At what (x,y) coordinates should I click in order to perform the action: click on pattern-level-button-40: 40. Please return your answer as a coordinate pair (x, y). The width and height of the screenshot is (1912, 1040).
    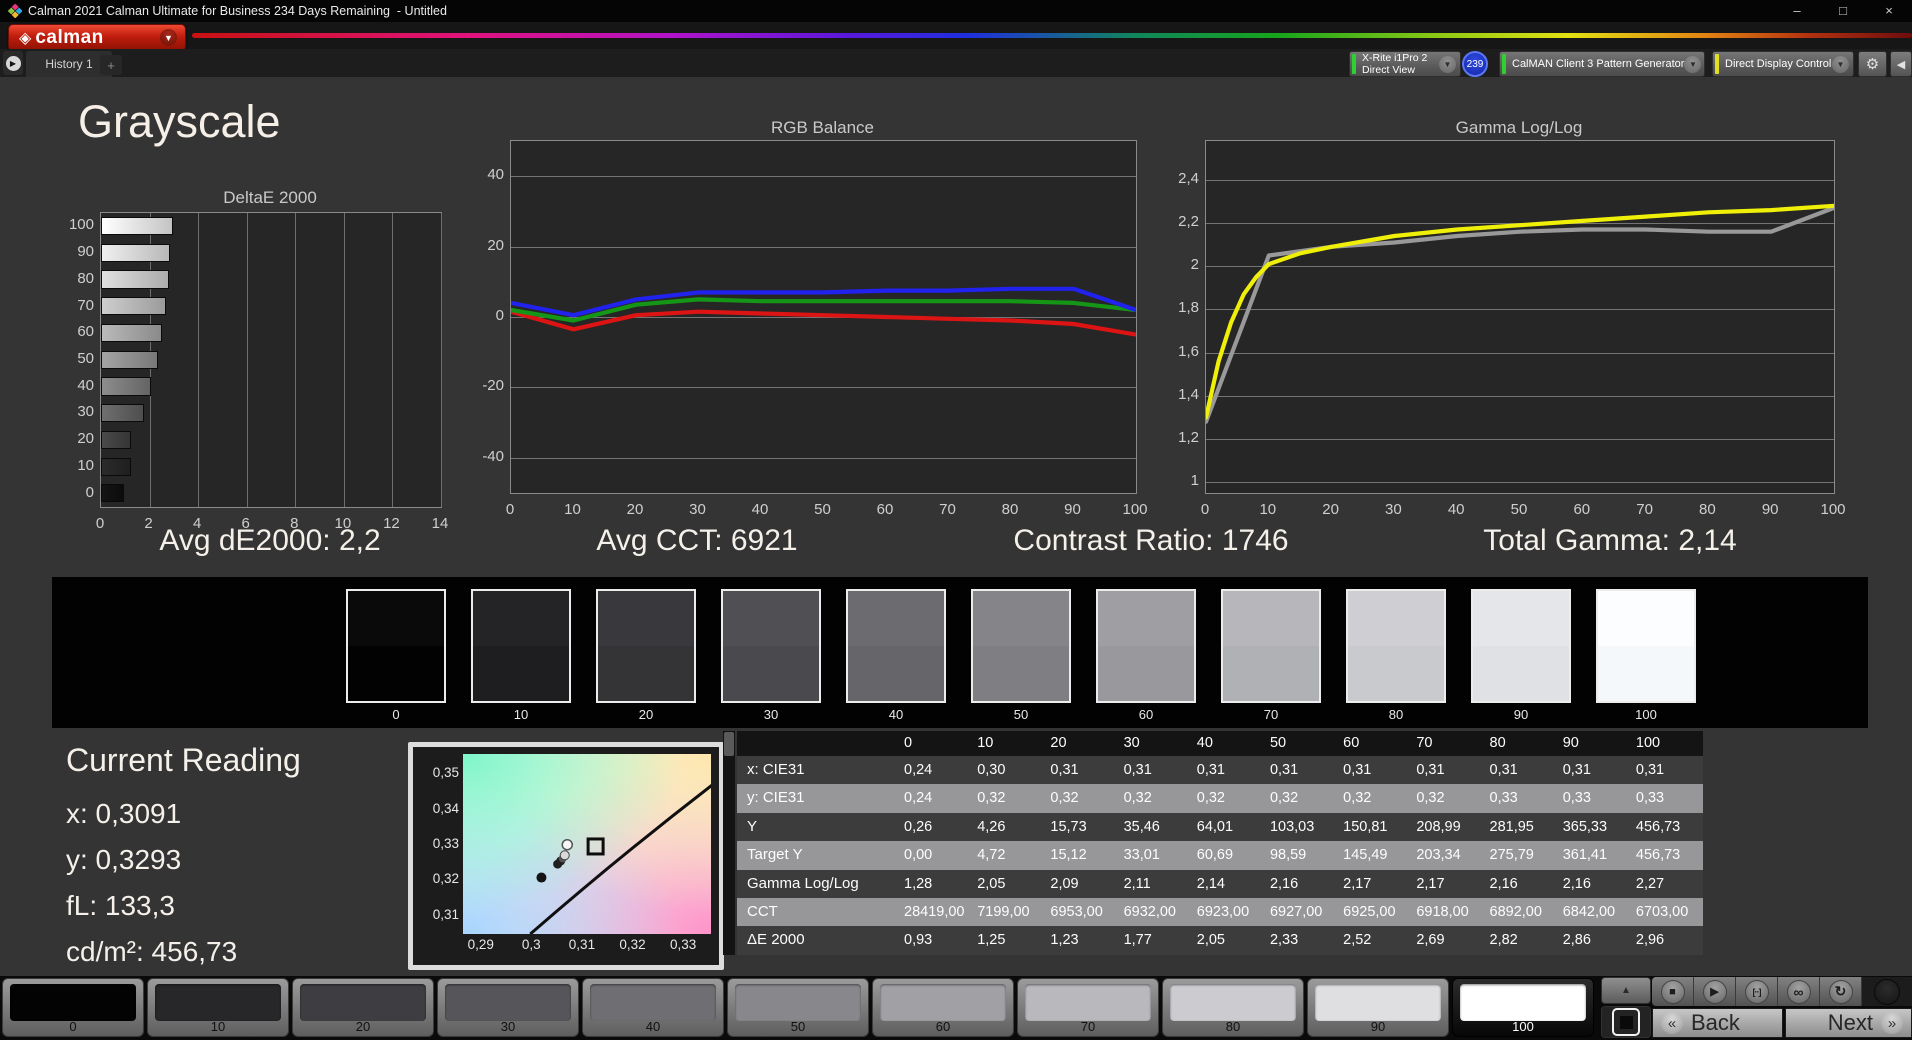
    Looking at the image, I should click on (653, 1007).